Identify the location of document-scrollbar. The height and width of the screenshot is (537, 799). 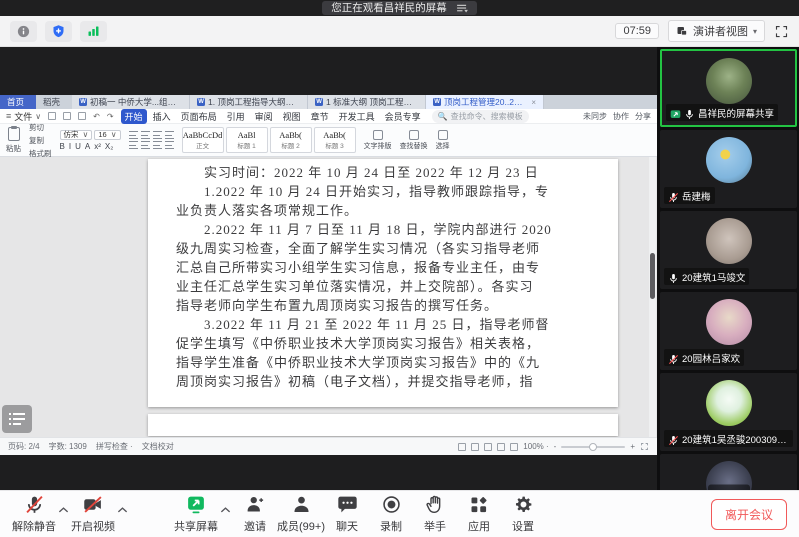
(652, 297).